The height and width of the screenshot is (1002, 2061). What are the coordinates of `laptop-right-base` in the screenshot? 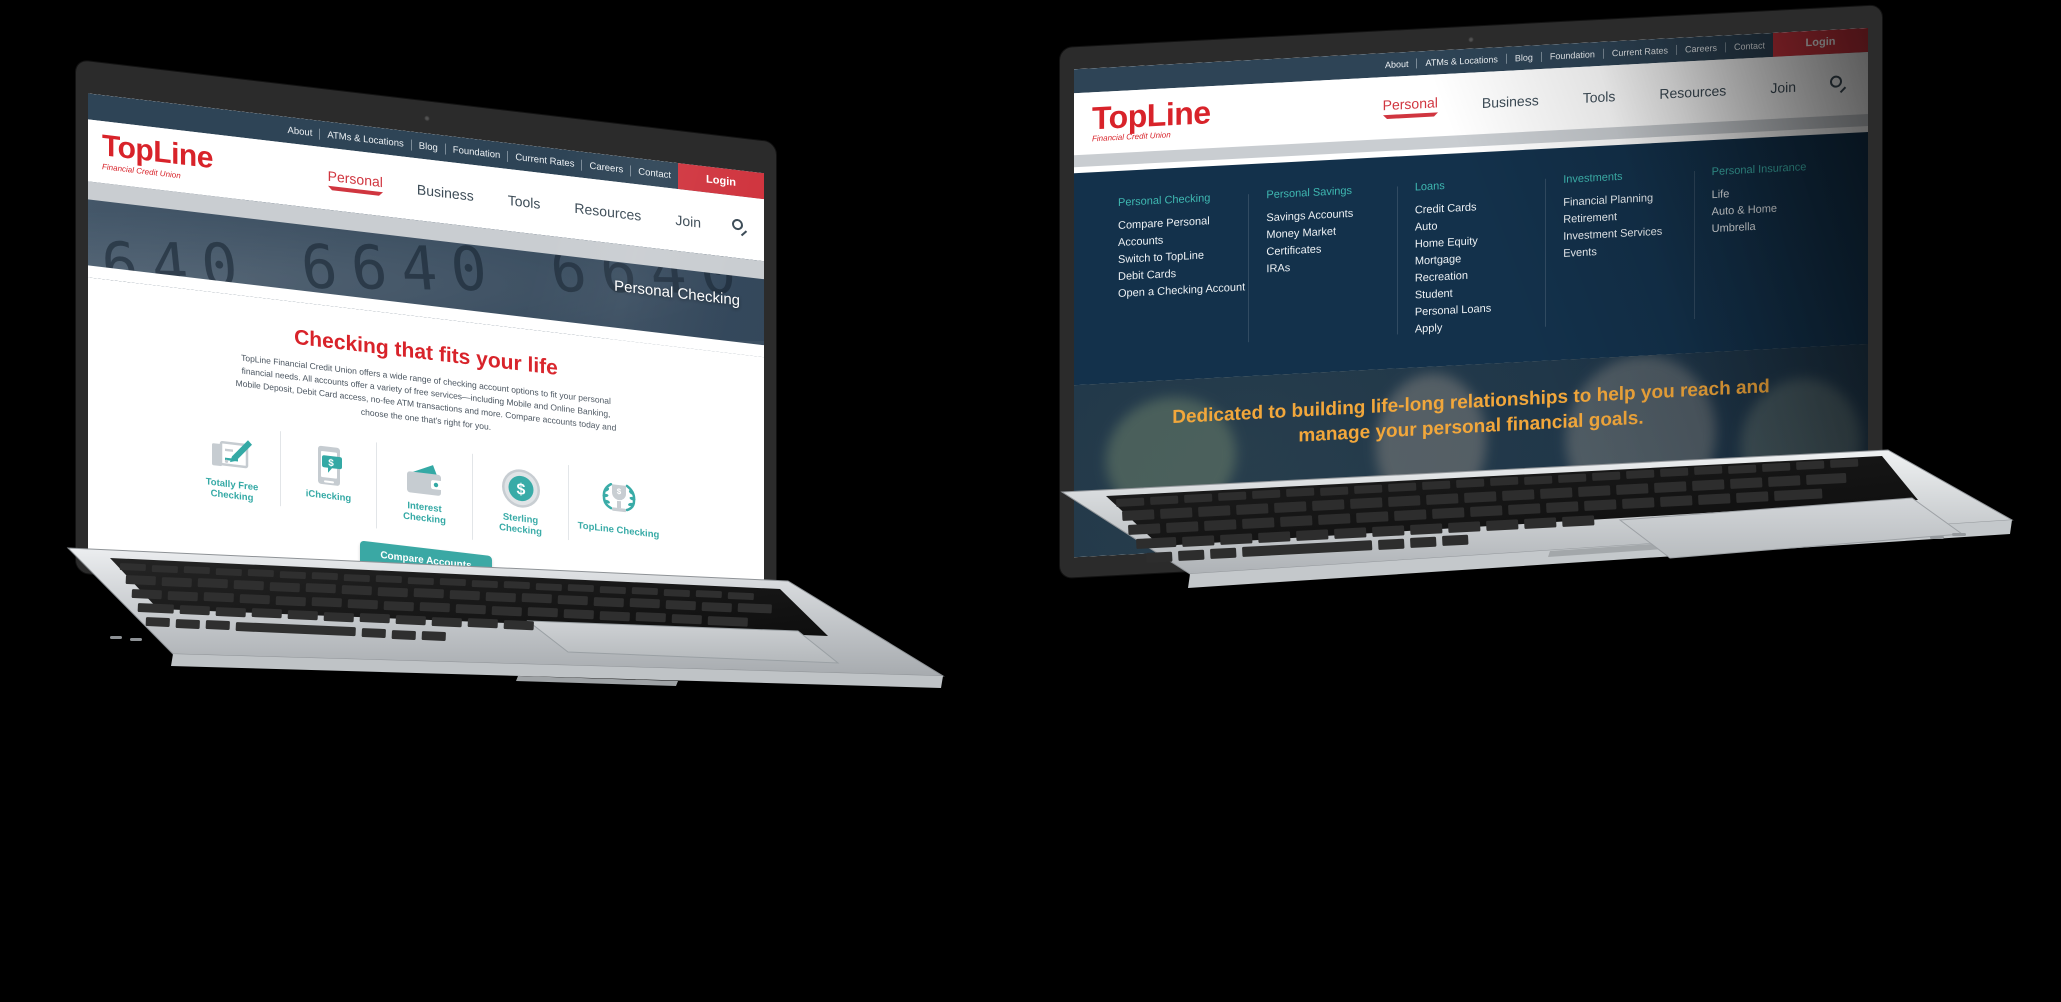 It's located at (1537, 518).